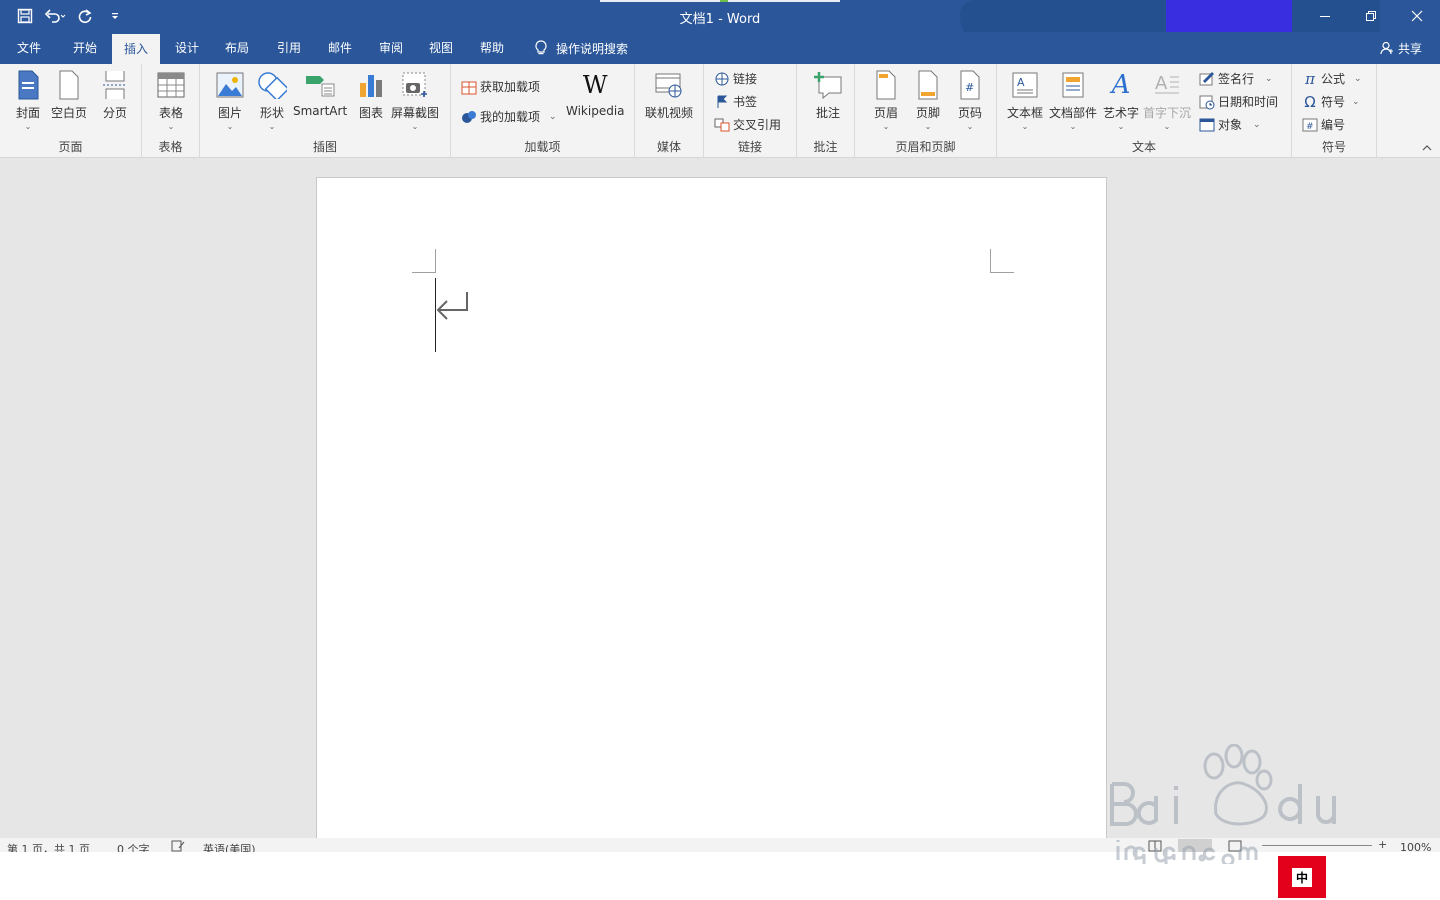 This screenshot has width=1440, height=900. I want to click on tab-help: 帮助, so click(492, 48).